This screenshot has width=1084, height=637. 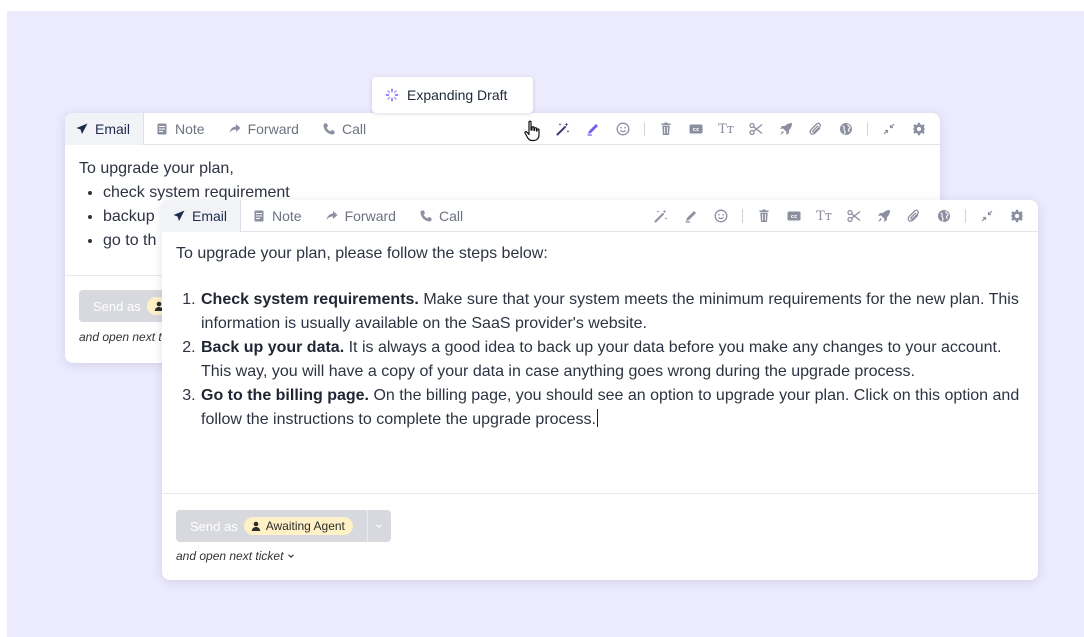 What do you see at coordinates (532, 131) in the screenshot?
I see `hand-cursor-icon` at bounding box center [532, 131].